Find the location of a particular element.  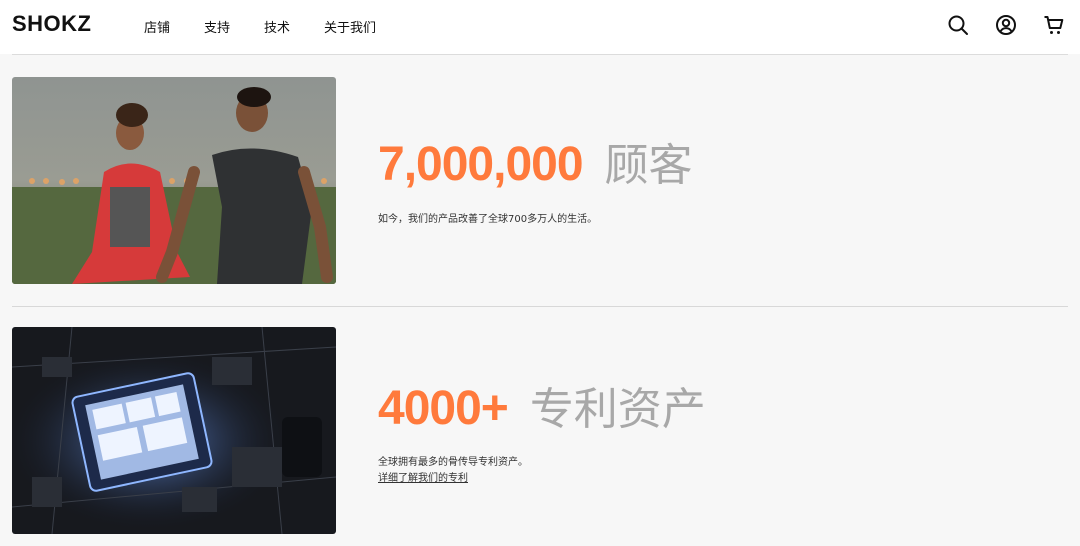

account-icon is located at coordinates (1006, 25).